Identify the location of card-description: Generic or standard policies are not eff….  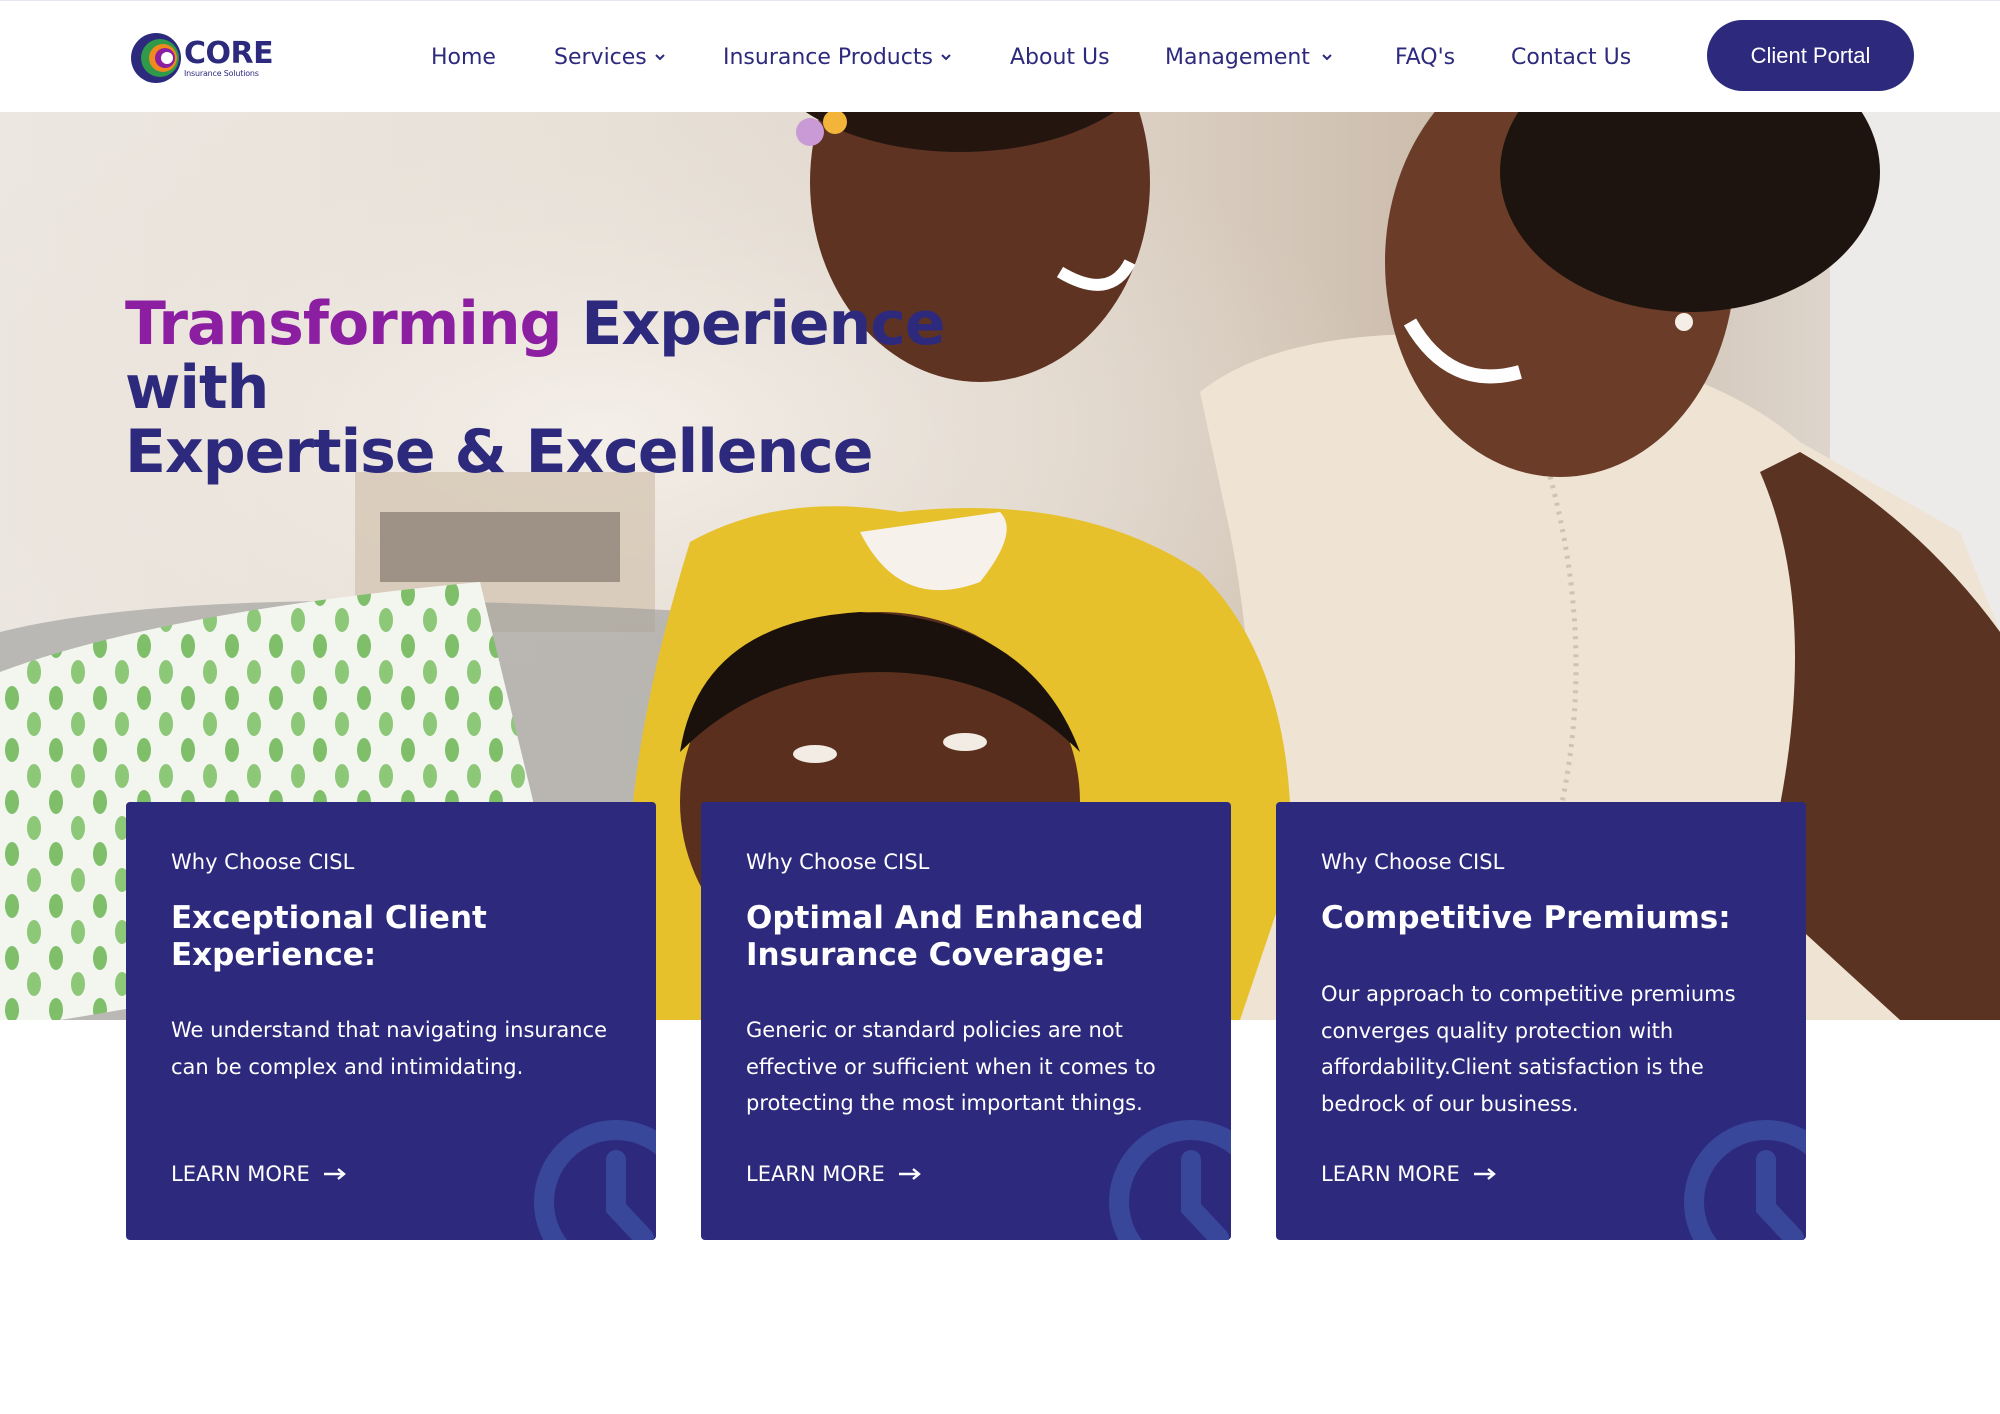
(951, 1066).